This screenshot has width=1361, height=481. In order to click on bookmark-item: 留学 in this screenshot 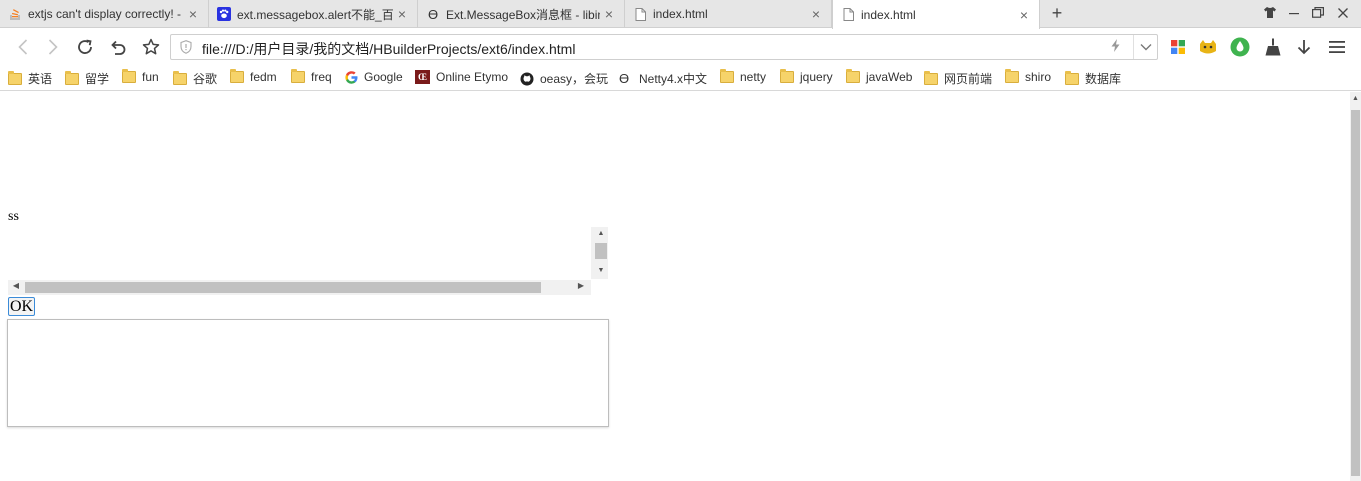, I will do `click(87, 78)`.